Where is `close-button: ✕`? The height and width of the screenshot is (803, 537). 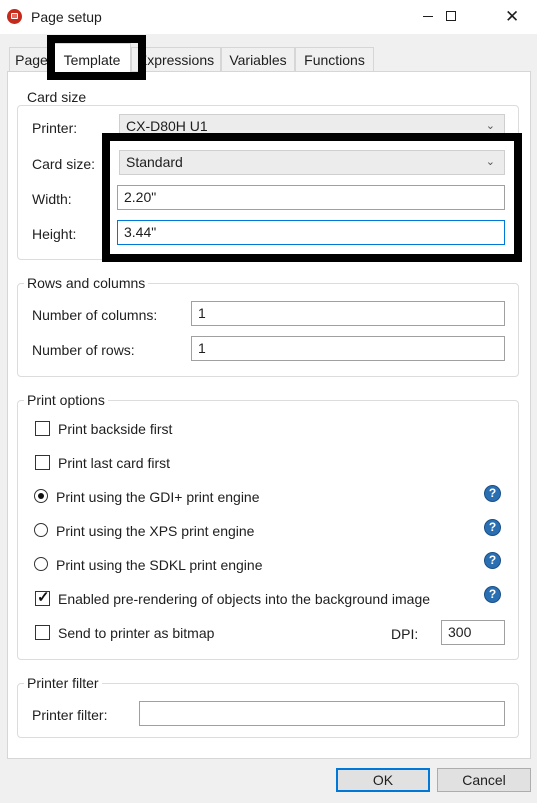
close-button: ✕ is located at coordinates (511, 17).